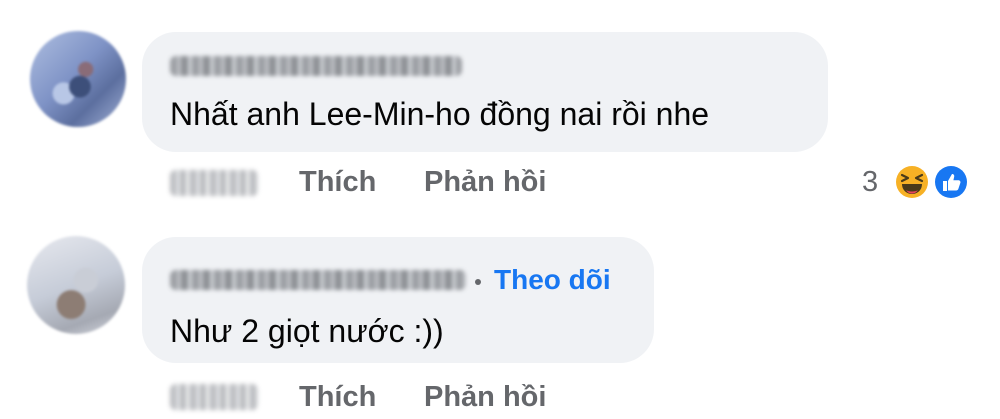 The height and width of the screenshot is (419, 1000). What do you see at coordinates (552, 280) in the screenshot?
I see `follow-link: Theo dõi` at bounding box center [552, 280].